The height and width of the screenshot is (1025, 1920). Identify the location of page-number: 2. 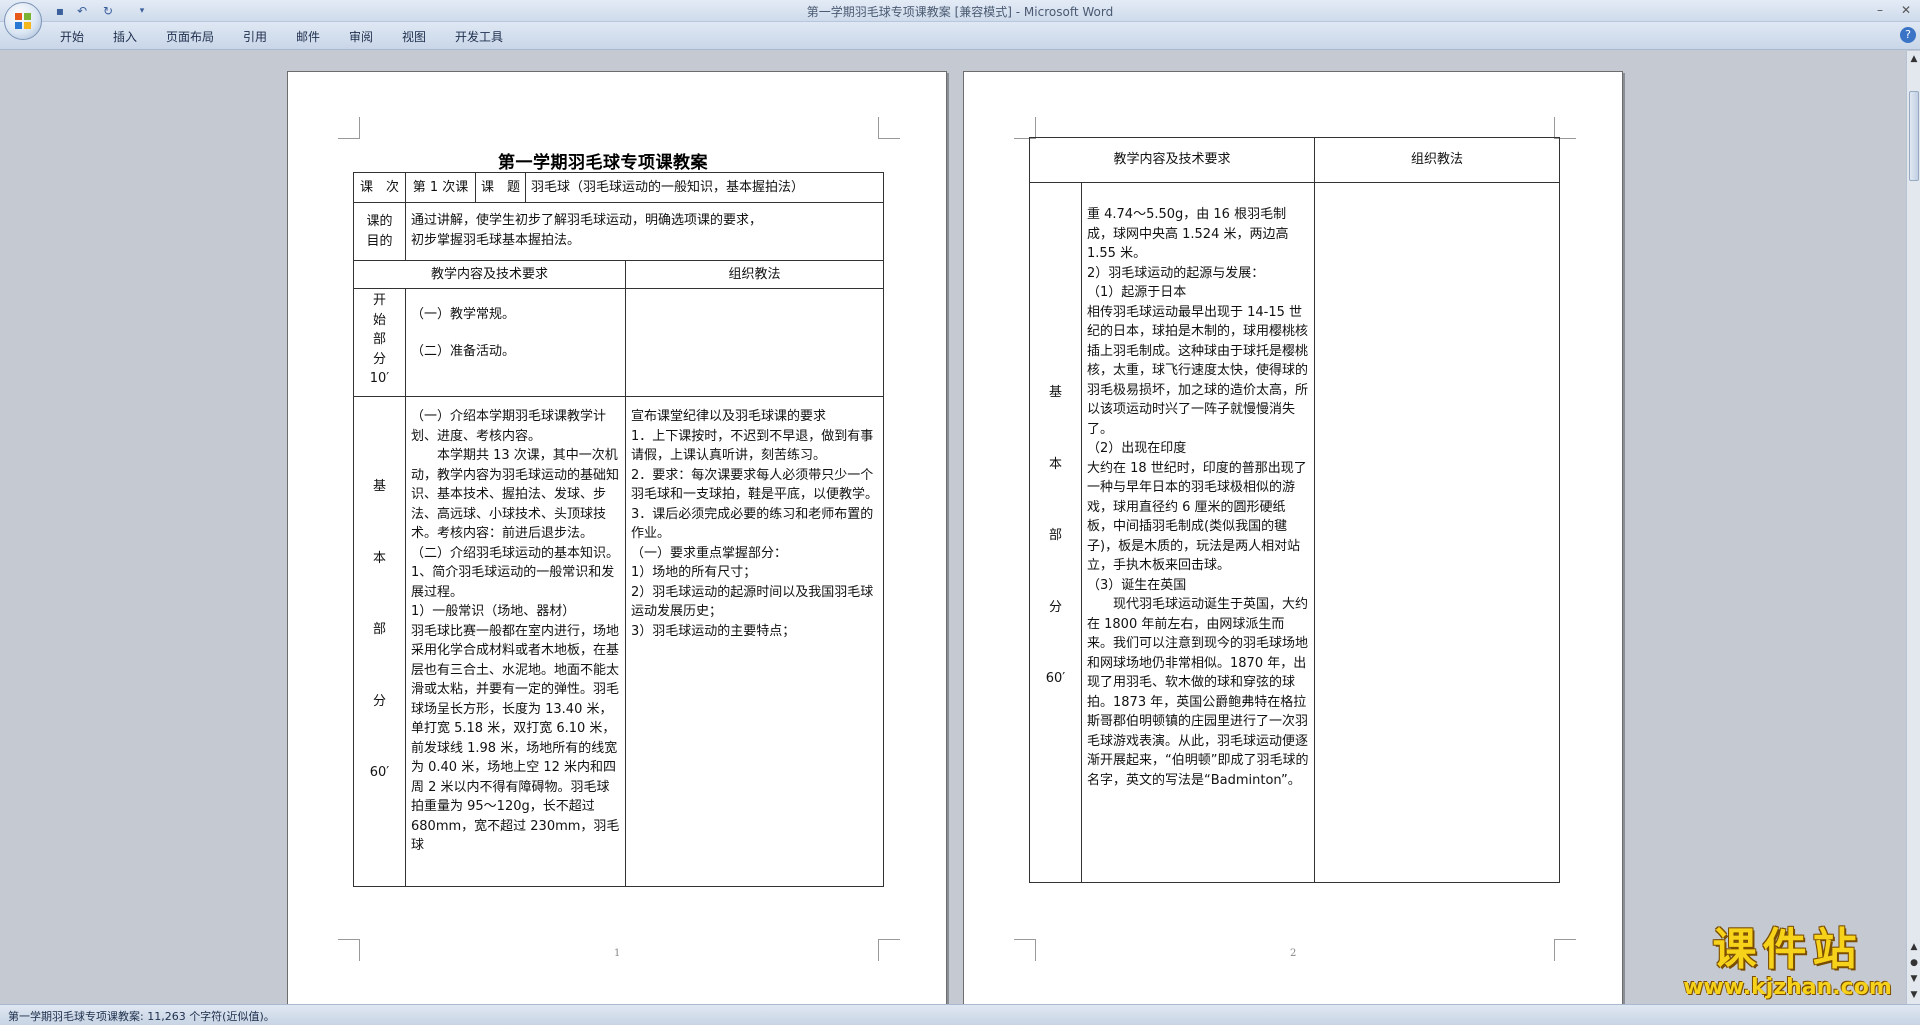
(1293, 953).